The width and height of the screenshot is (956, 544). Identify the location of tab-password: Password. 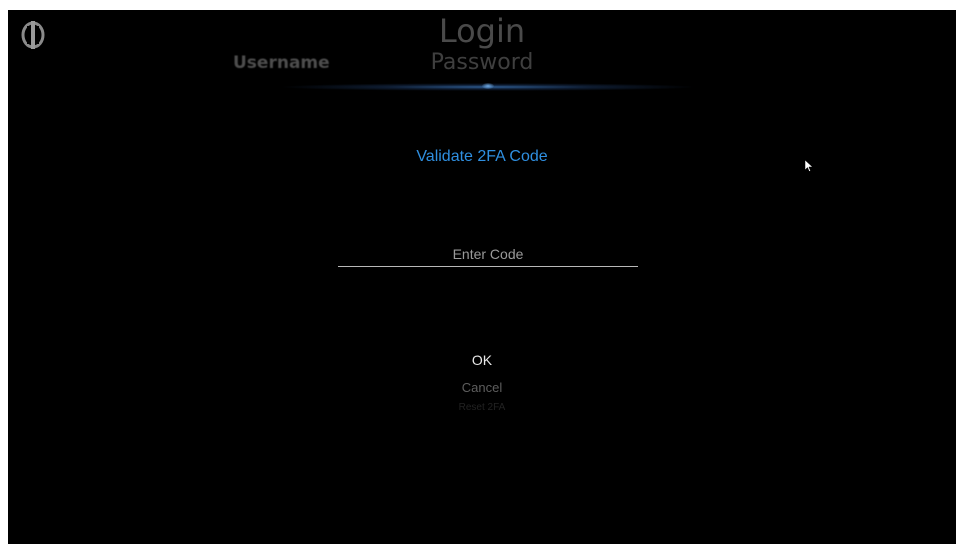
(482, 62).